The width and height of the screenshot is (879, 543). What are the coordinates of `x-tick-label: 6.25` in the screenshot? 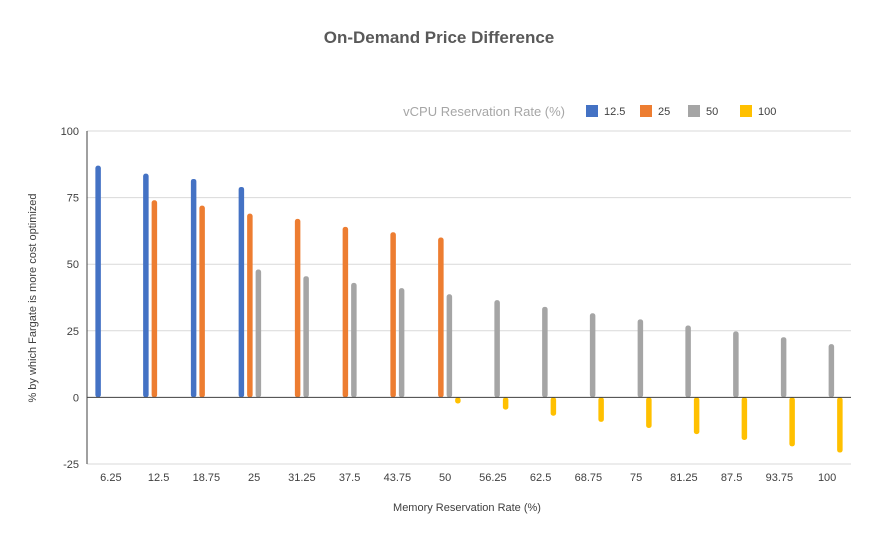 It's located at (110, 478).